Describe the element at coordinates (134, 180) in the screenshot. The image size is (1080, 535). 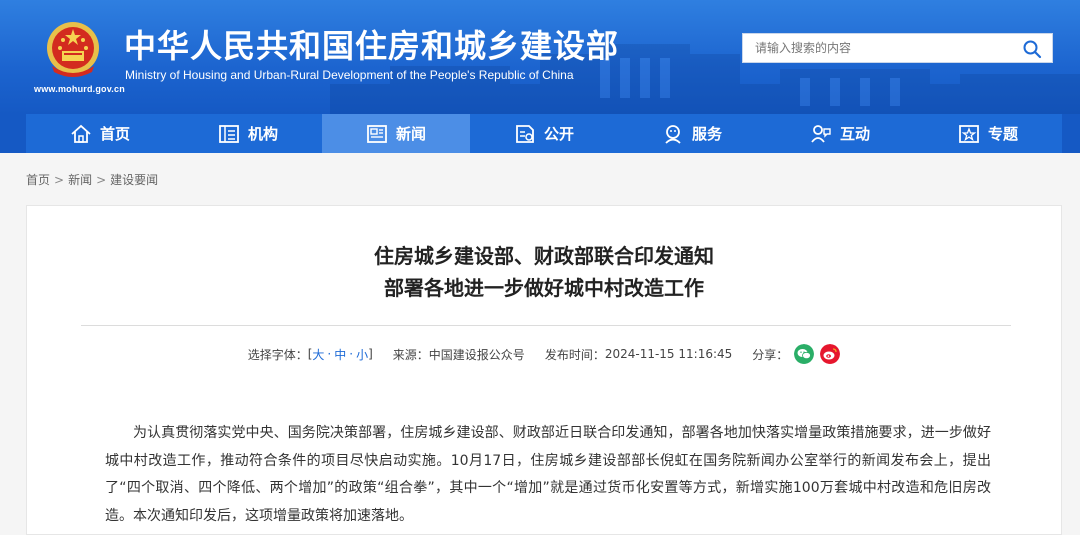
I see `breadcrumb-current: 建设要闻` at that location.